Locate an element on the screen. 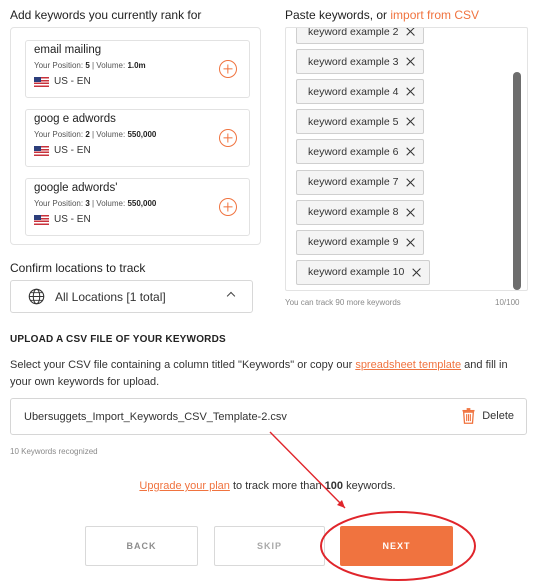 This screenshot has height=588, width=535. keyword-tag: keyword example 7 is located at coordinates (360, 182).